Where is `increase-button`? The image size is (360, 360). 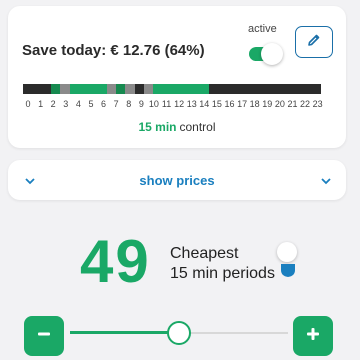 increase-button is located at coordinates (313, 336).